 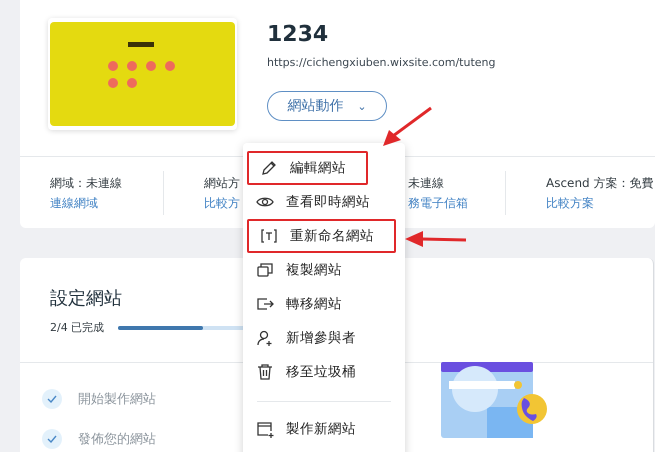 What do you see at coordinates (304, 372) in the screenshot?
I see `menu-item: 移至垃圾桶` at bounding box center [304, 372].